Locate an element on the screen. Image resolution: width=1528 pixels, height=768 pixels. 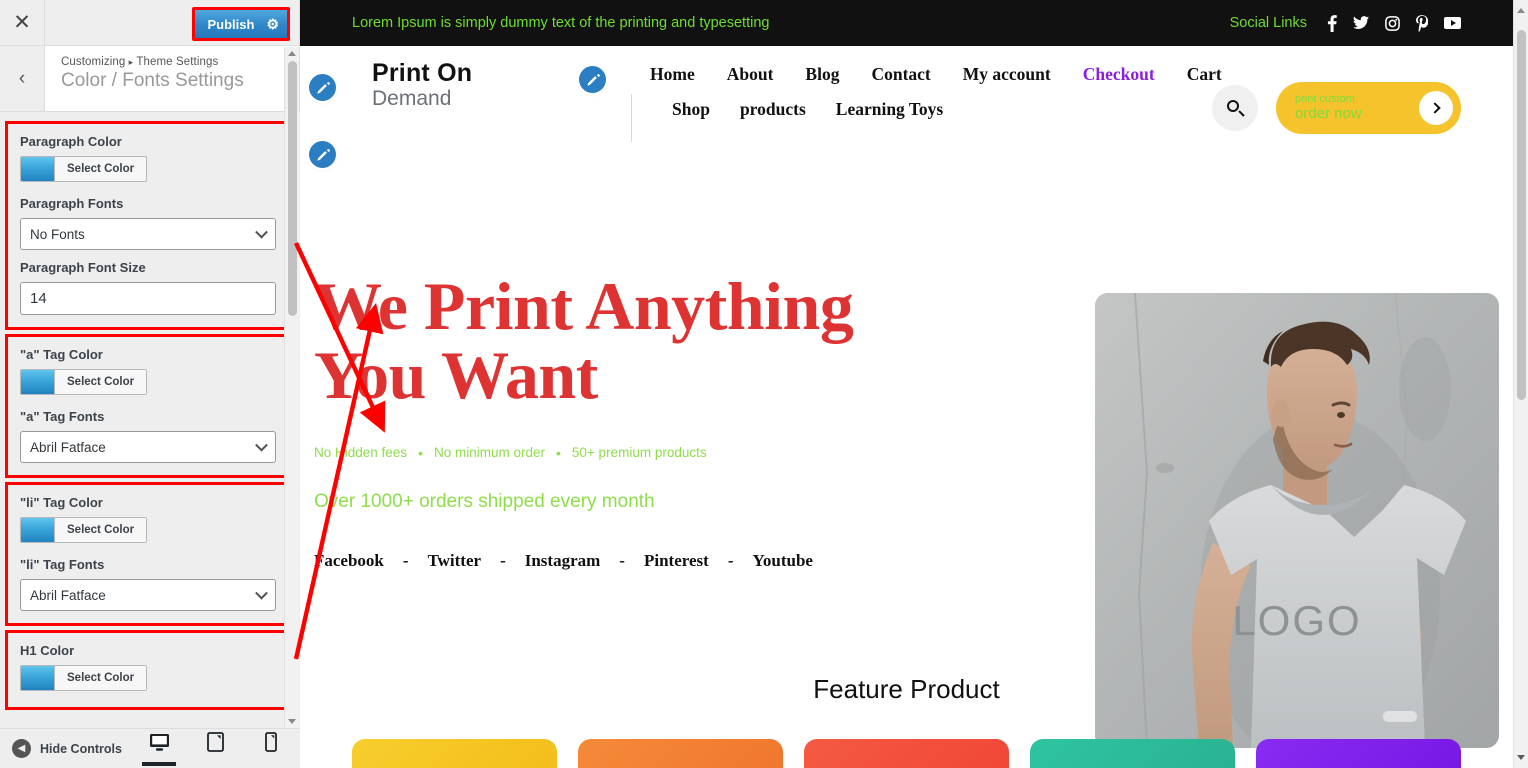
feature-product-title: Feature Product is located at coordinates (906, 689).